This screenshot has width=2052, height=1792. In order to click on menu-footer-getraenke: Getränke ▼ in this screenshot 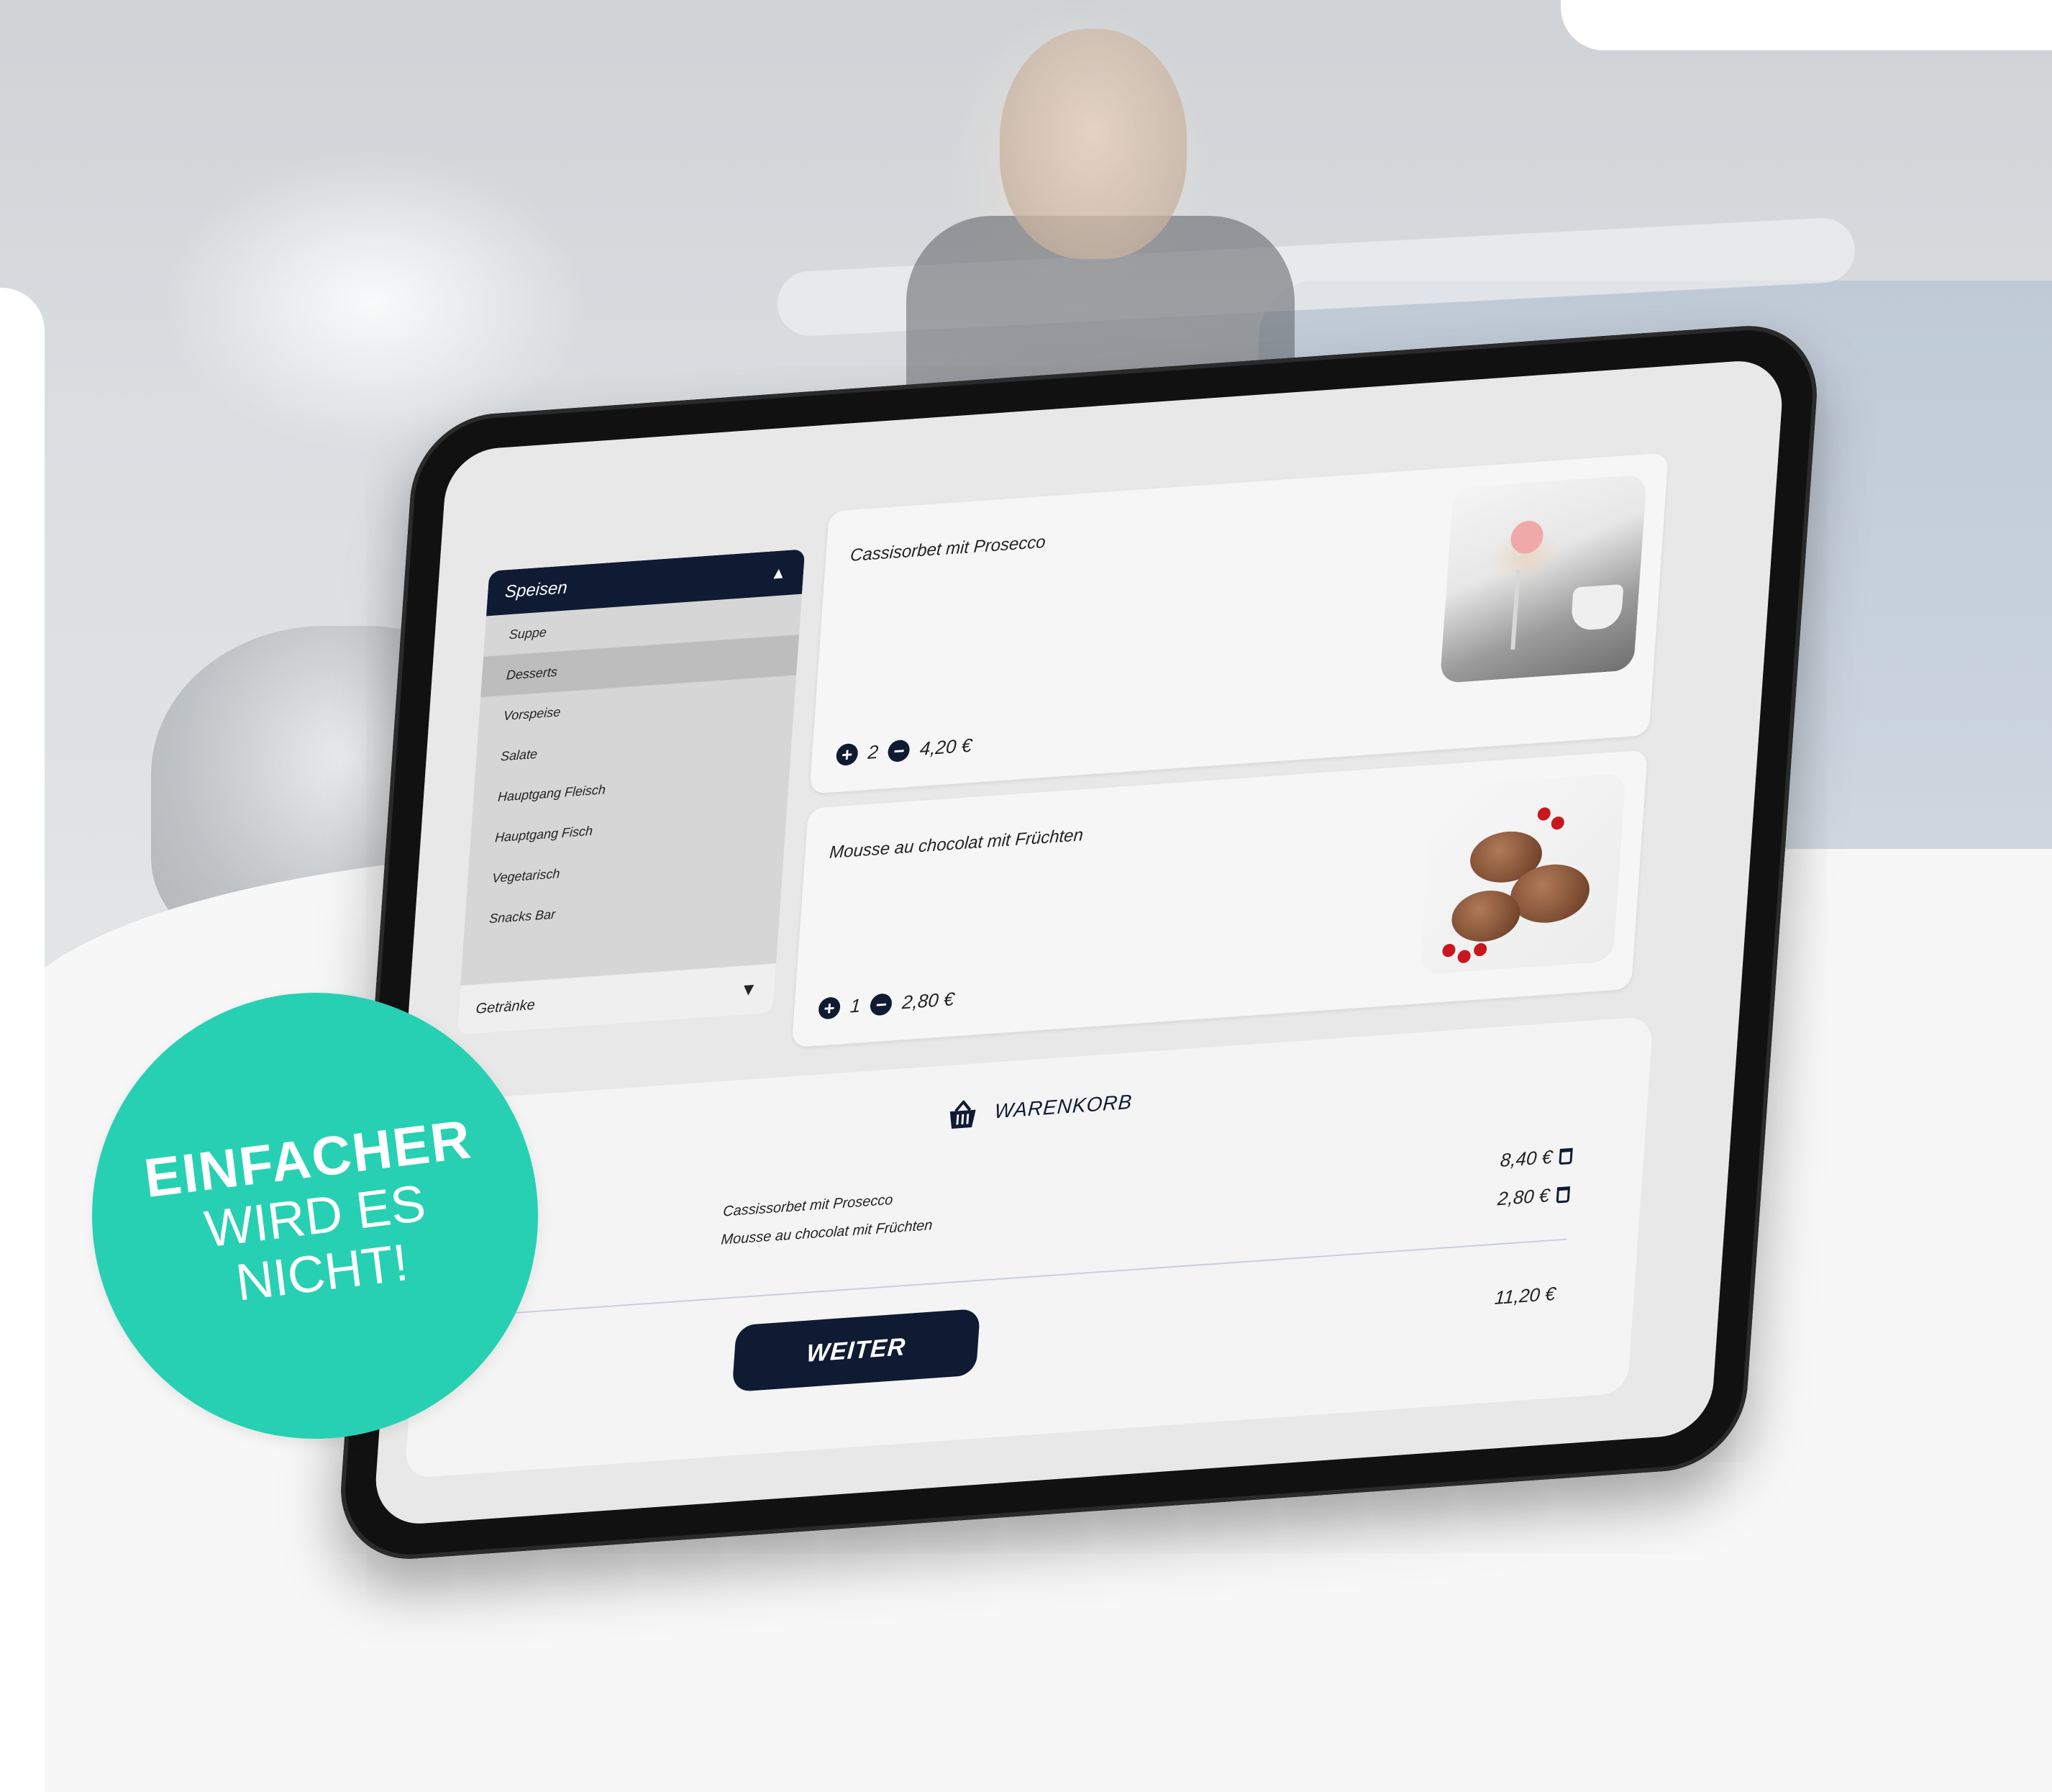, I will do `click(617, 999)`.